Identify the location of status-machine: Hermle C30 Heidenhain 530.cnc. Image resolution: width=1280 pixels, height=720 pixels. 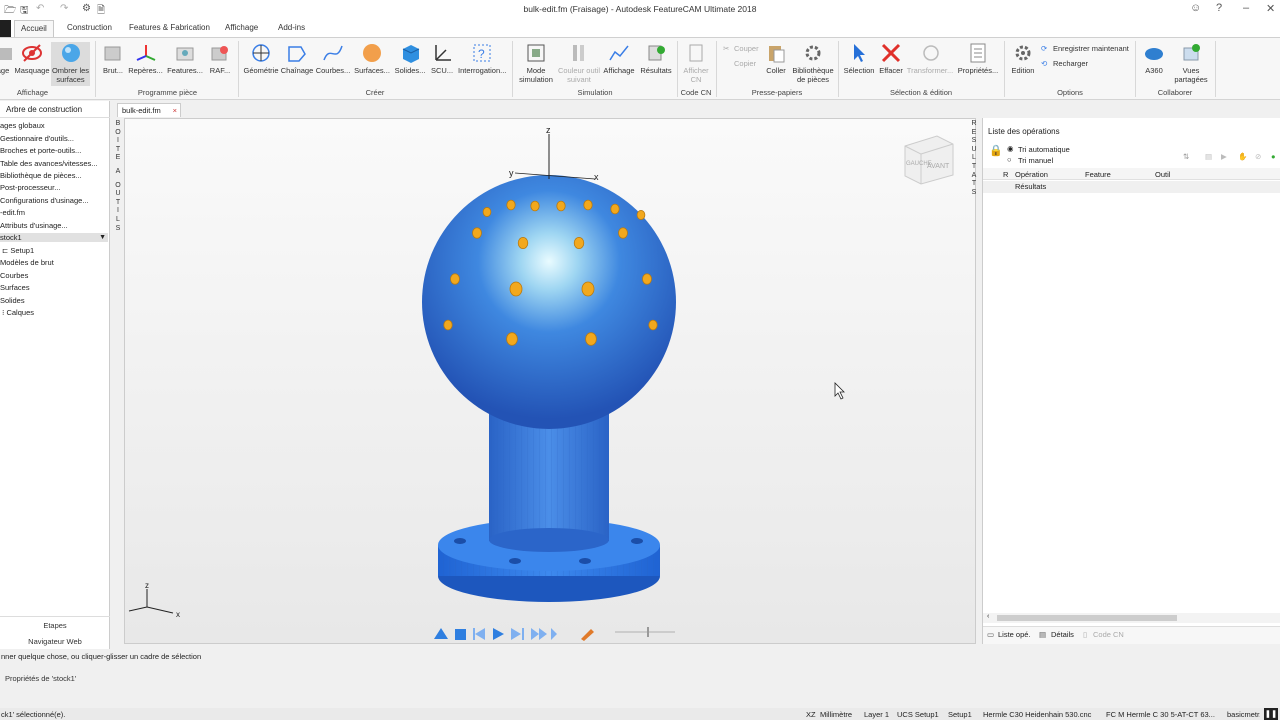
(1037, 714).